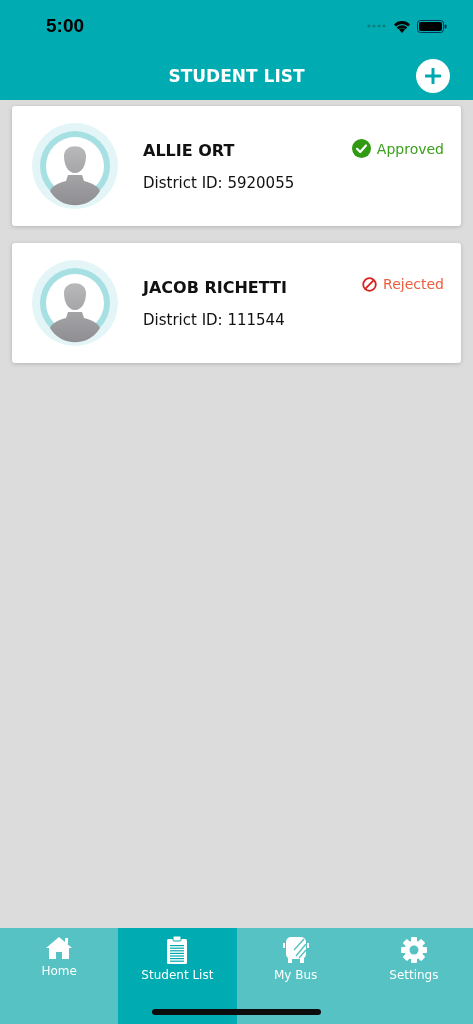 The height and width of the screenshot is (1024, 473). Describe the element at coordinates (432, 26) in the screenshot. I see `battery-icon` at that location.